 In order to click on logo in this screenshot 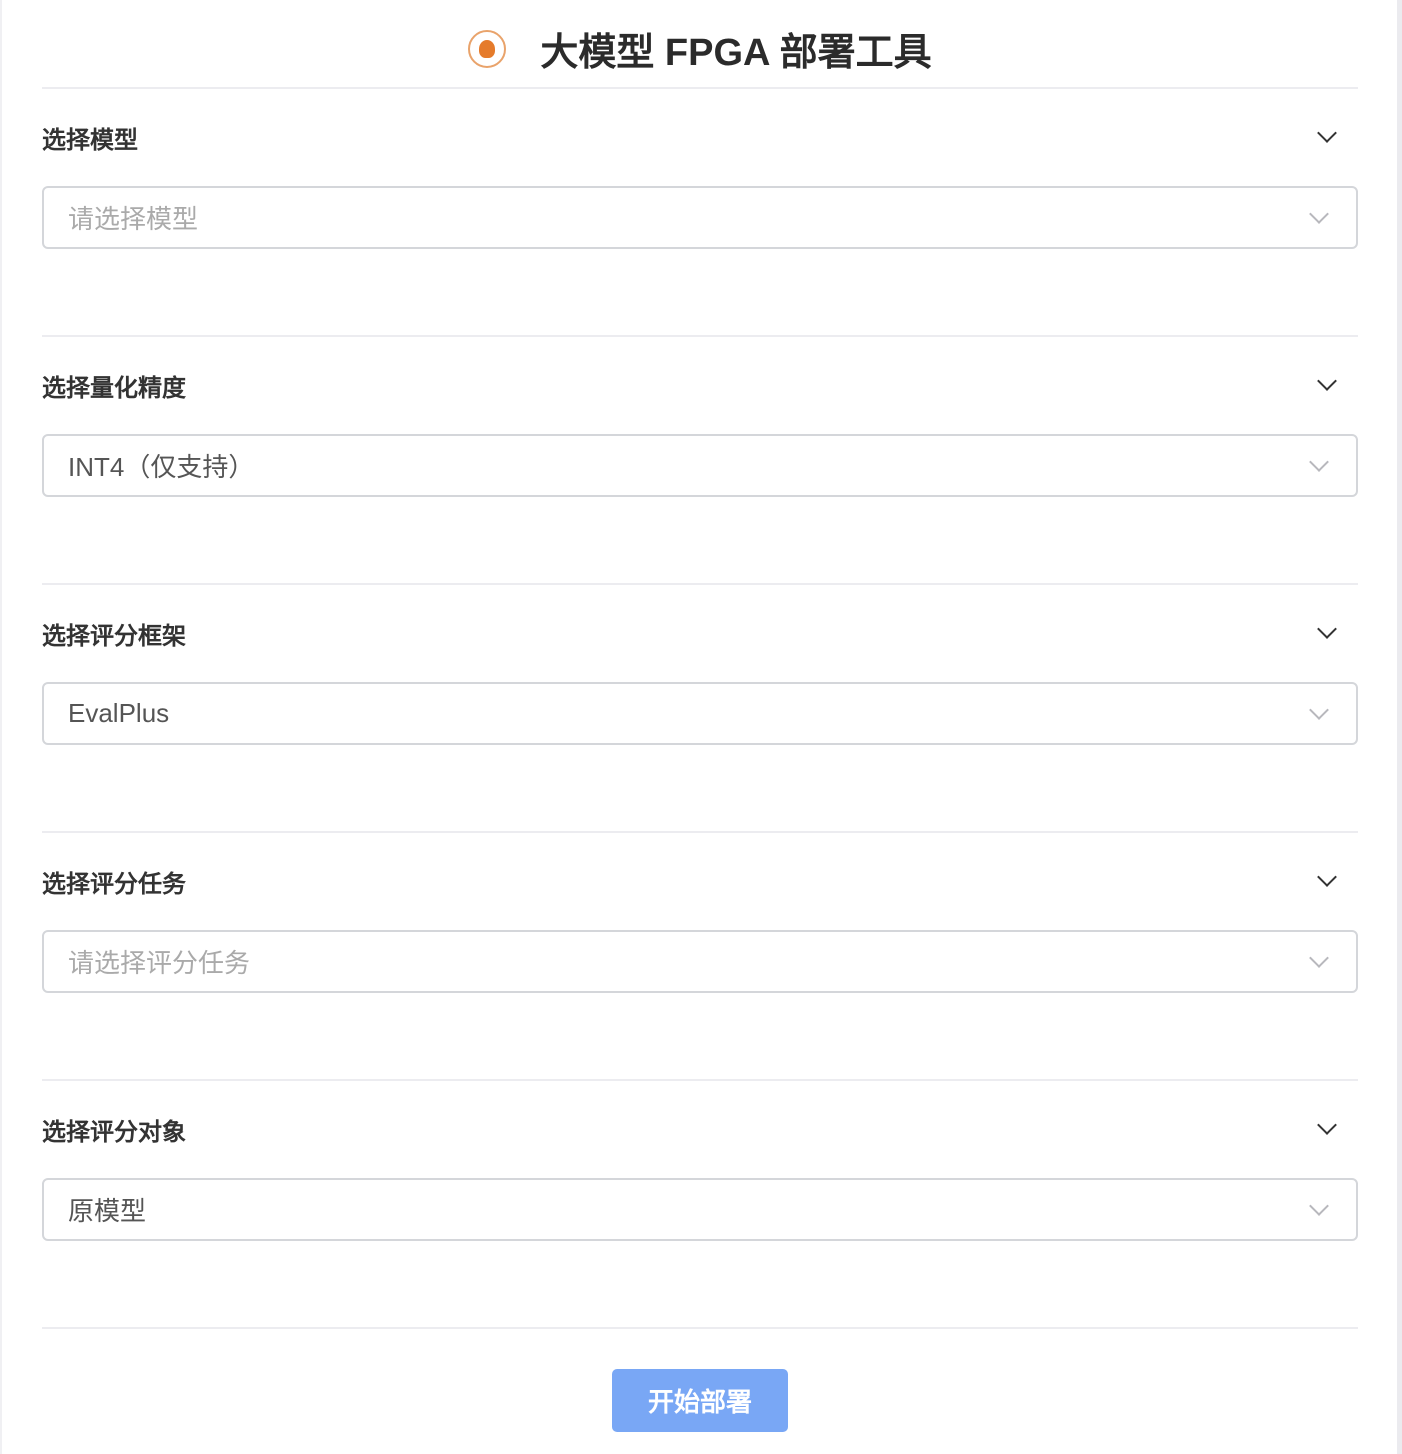, I will do `click(487, 48)`.